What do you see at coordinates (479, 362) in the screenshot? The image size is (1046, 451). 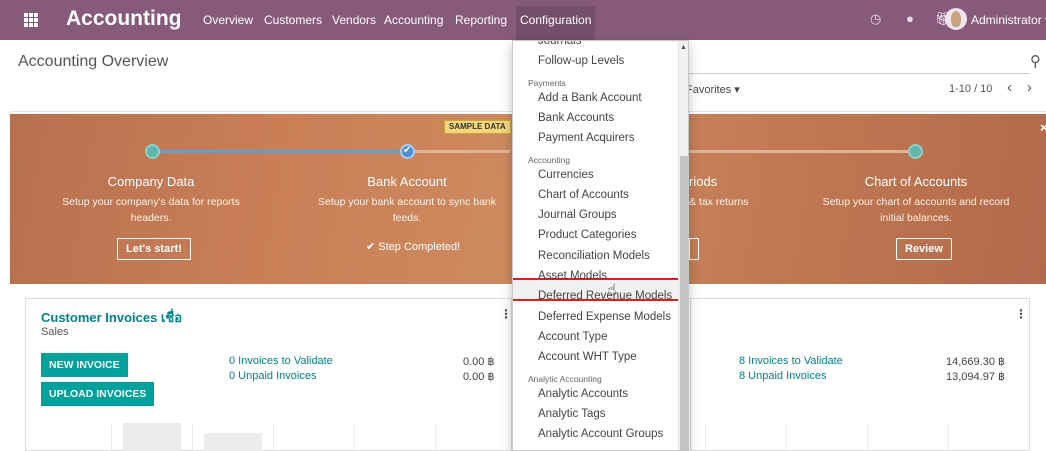 I see `to-validate-amount: 0.00 ฿` at bounding box center [479, 362].